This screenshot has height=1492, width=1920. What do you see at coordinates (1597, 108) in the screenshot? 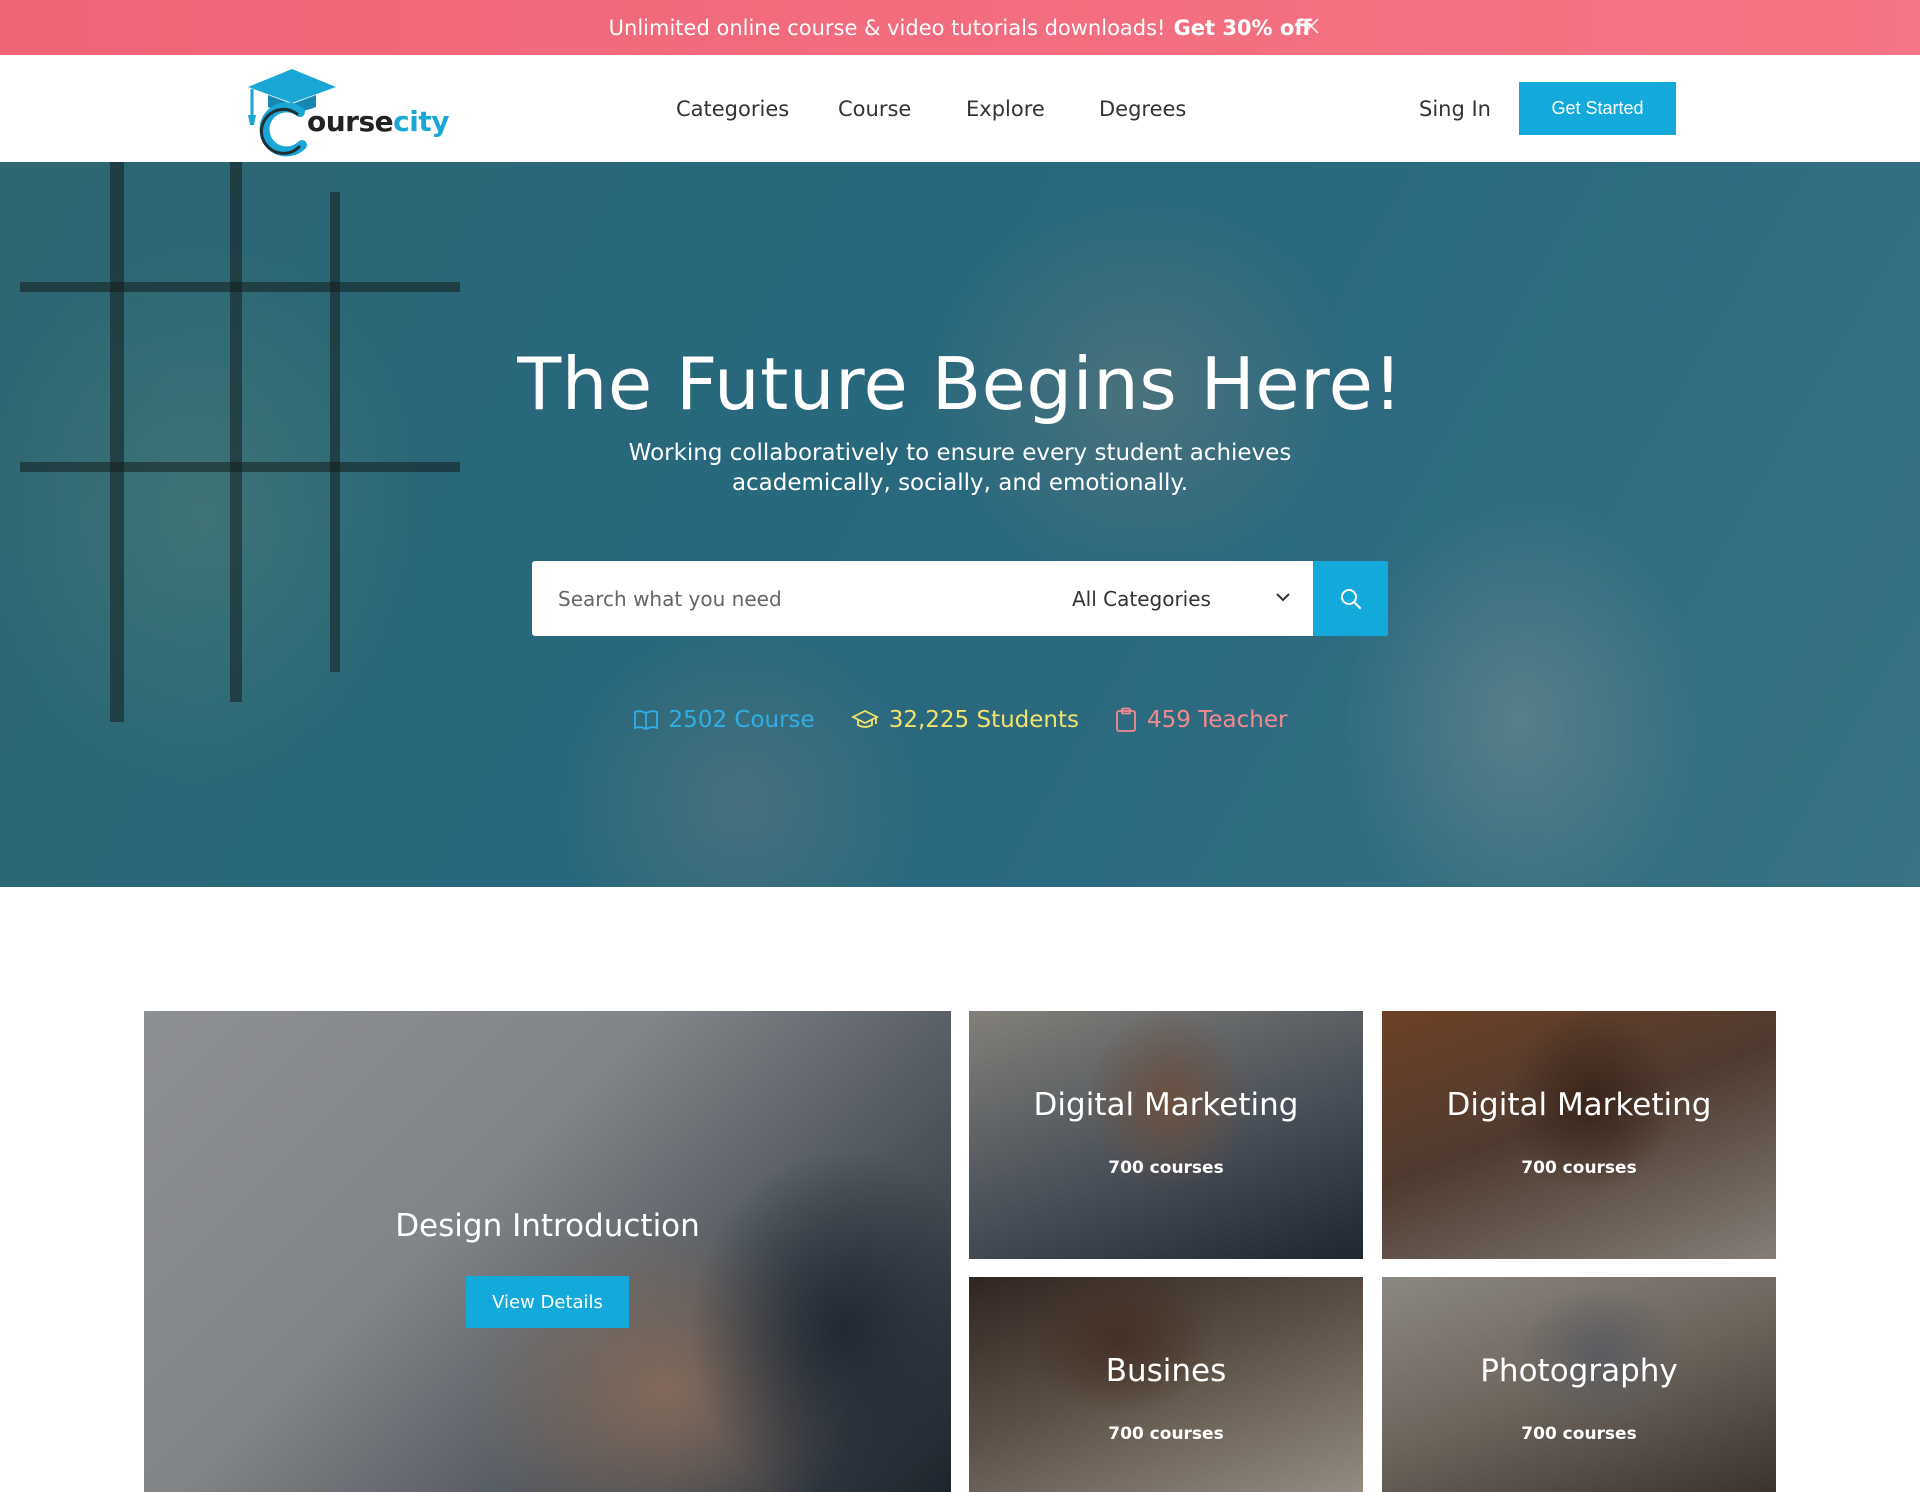
I see `get-started-button: Get Started` at bounding box center [1597, 108].